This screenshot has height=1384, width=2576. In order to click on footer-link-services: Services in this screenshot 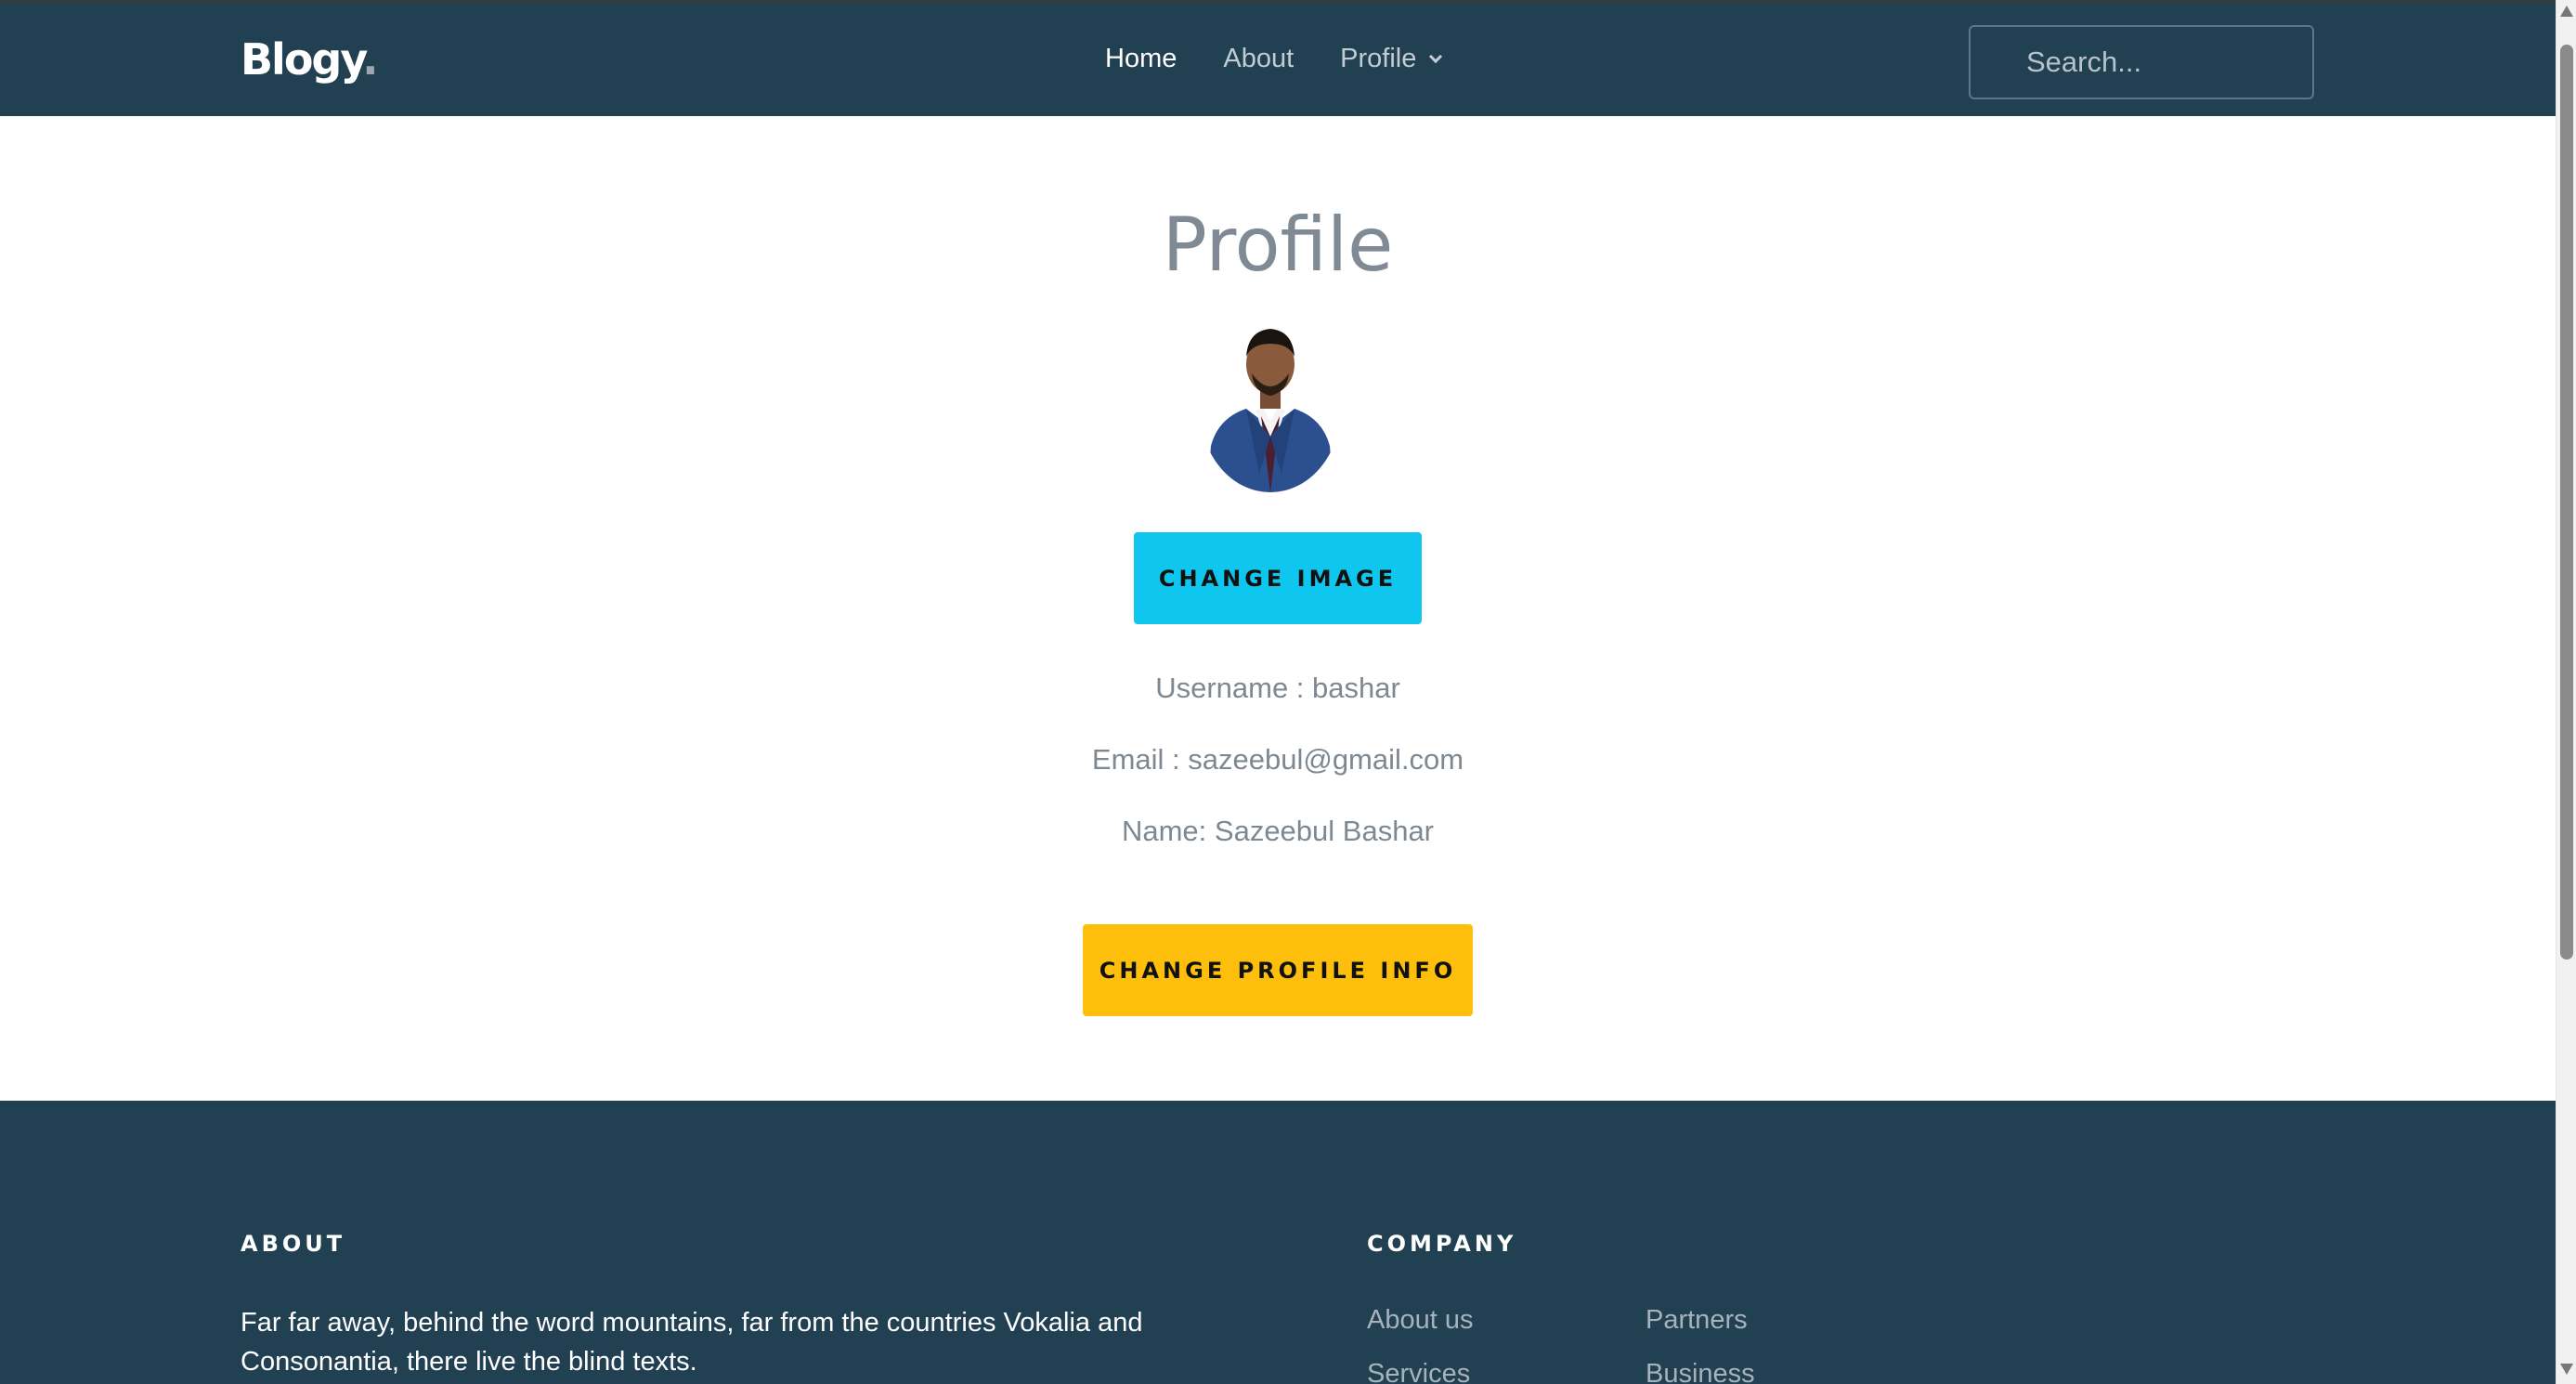, I will do `click(1418, 1371)`.